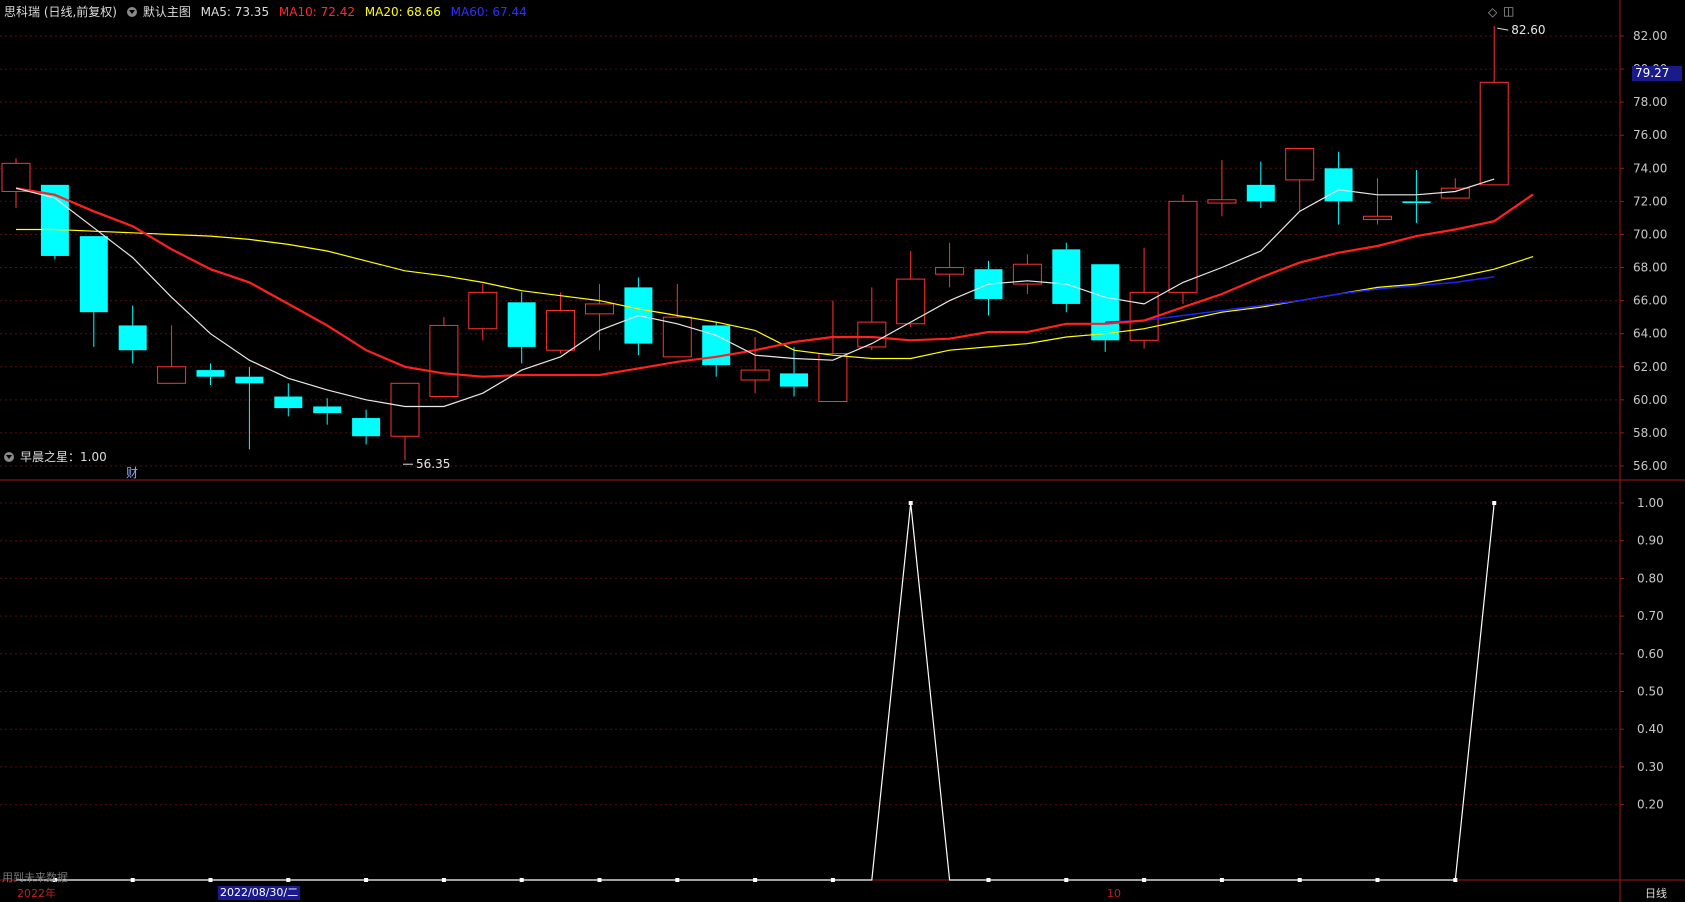 The image size is (1685, 902). I want to click on indicator-tick-label: 1.00, so click(1650, 503).